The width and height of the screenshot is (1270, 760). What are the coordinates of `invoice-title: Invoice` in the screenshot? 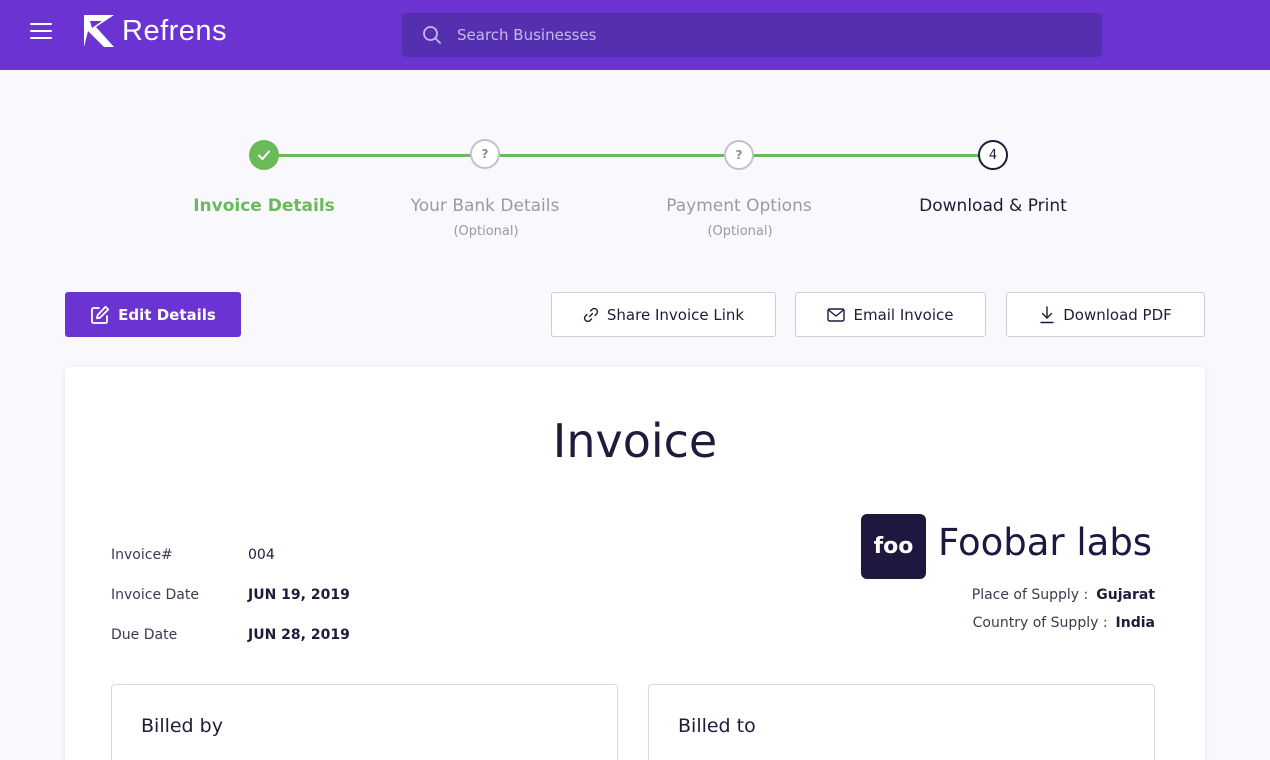 It's located at (635, 441).